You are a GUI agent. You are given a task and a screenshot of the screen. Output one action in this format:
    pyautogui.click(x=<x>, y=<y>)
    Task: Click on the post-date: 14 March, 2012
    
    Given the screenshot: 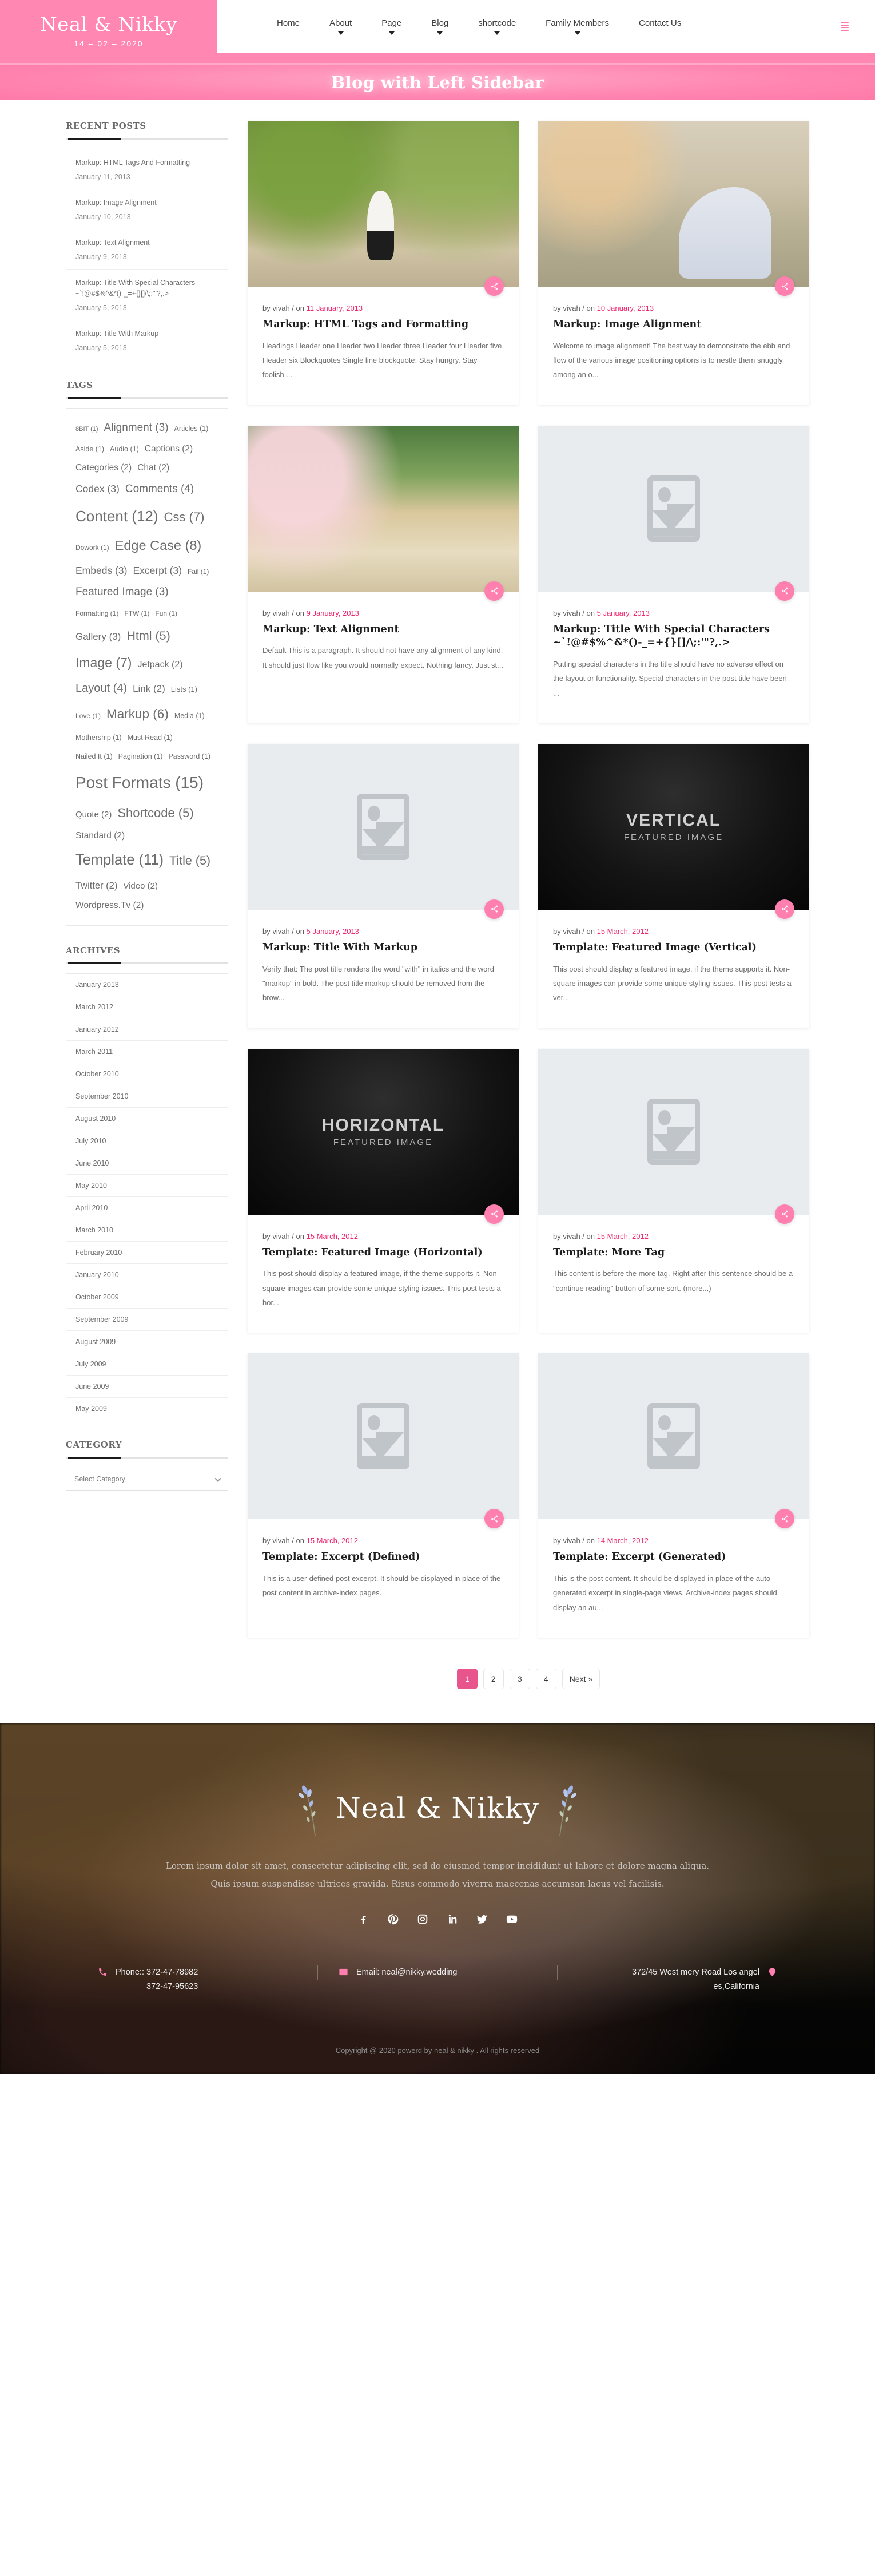 What is the action you would take?
    pyautogui.click(x=623, y=1541)
    